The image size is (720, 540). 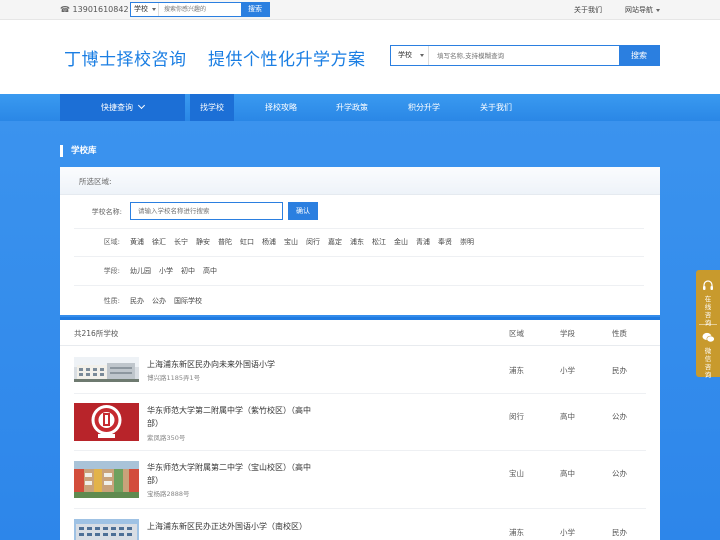 What do you see at coordinates (95, 181) in the screenshot?
I see `selected-area-label: 所选区域:` at bounding box center [95, 181].